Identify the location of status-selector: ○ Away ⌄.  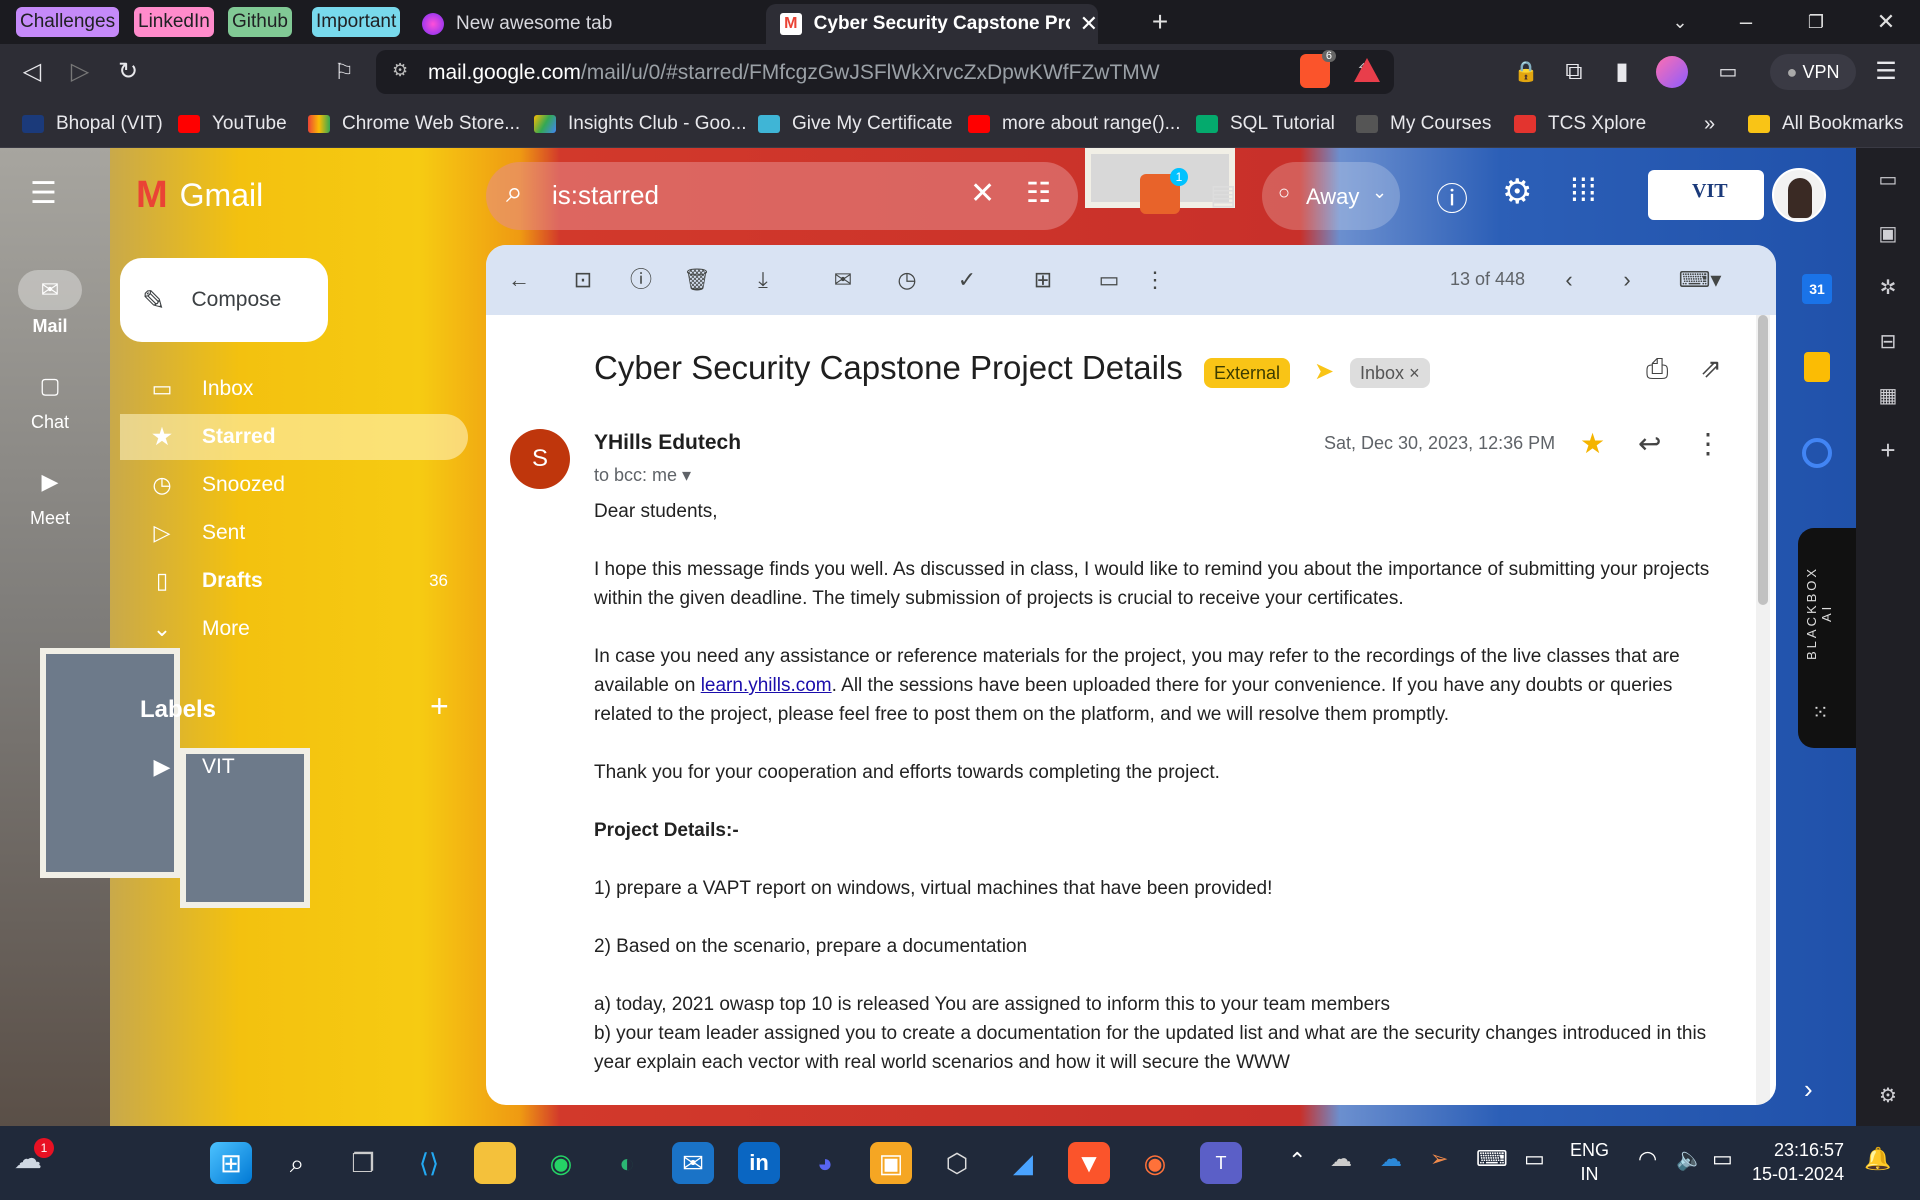
(1331, 196).